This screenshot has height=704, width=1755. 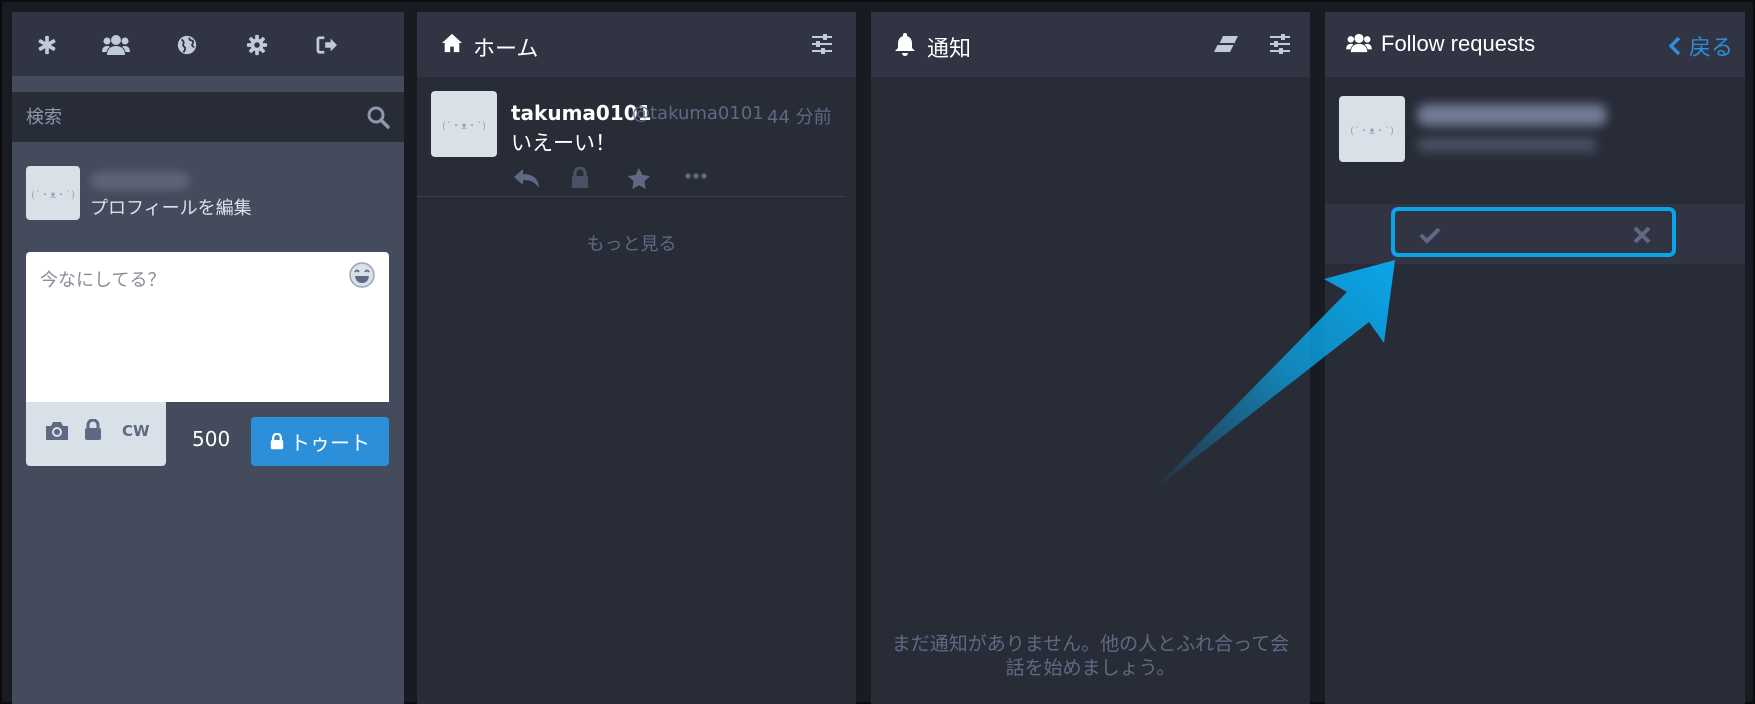 I want to click on cw-label: CW, so click(x=136, y=431).